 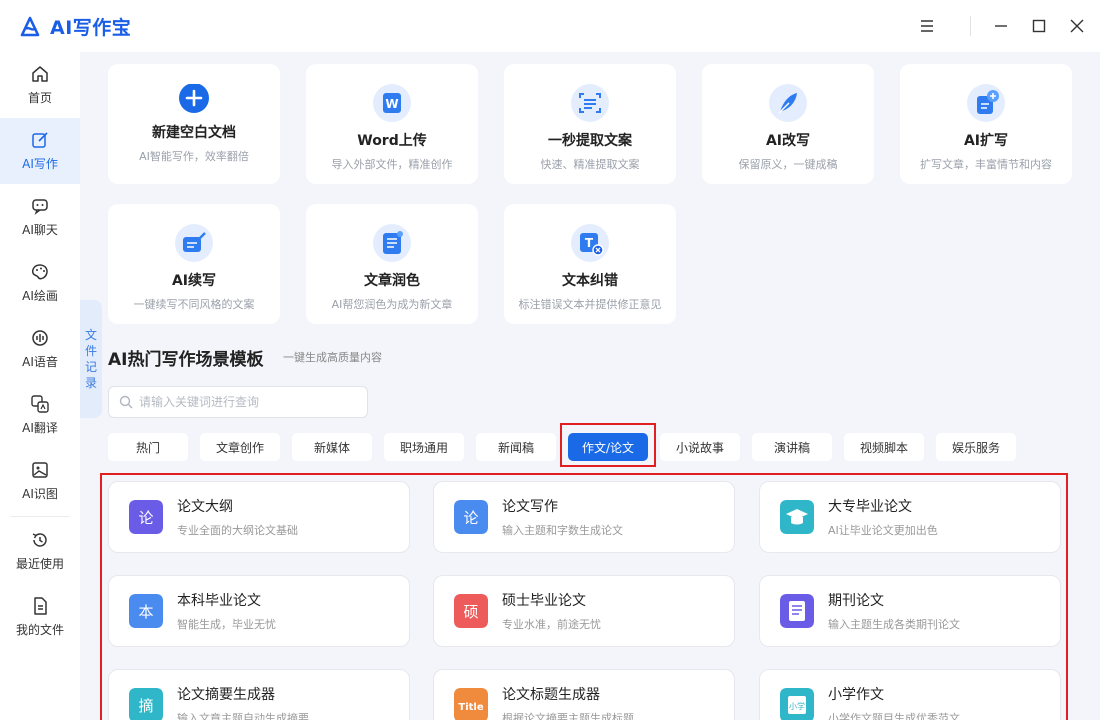 I want to click on template-card: 论 论文写作输入主题和字数生成论文, so click(x=584, y=517).